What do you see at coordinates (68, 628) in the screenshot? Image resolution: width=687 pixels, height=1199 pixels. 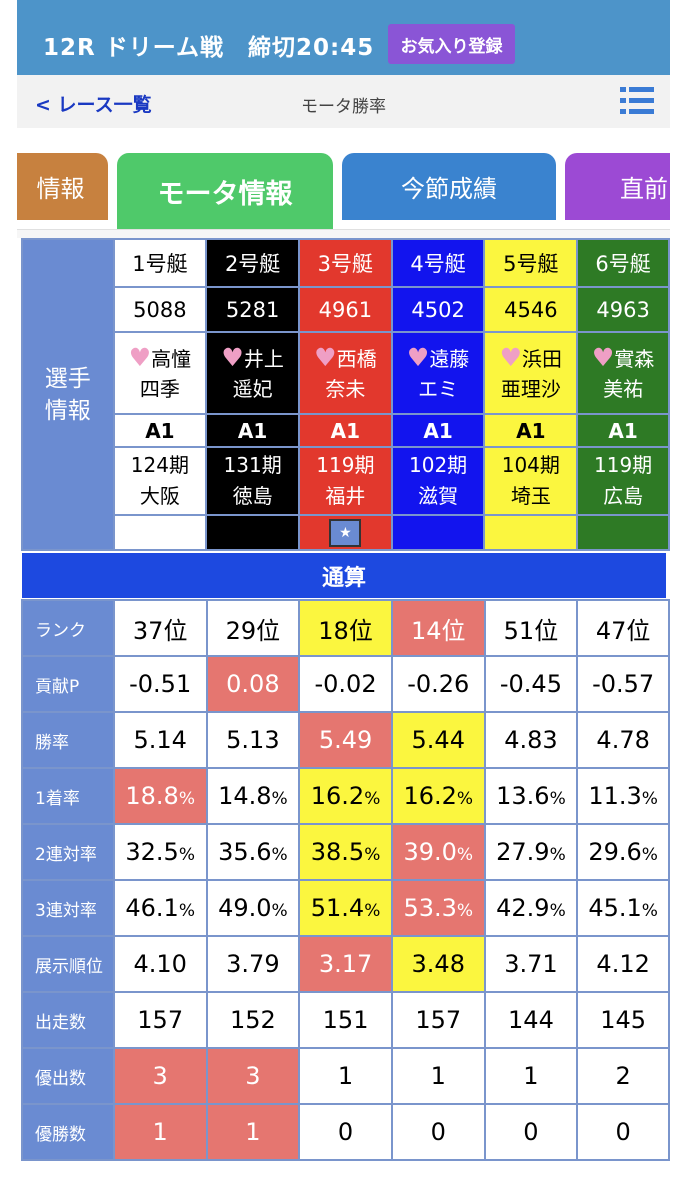 I see `stats-row-label: ランク` at bounding box center [68, 628].